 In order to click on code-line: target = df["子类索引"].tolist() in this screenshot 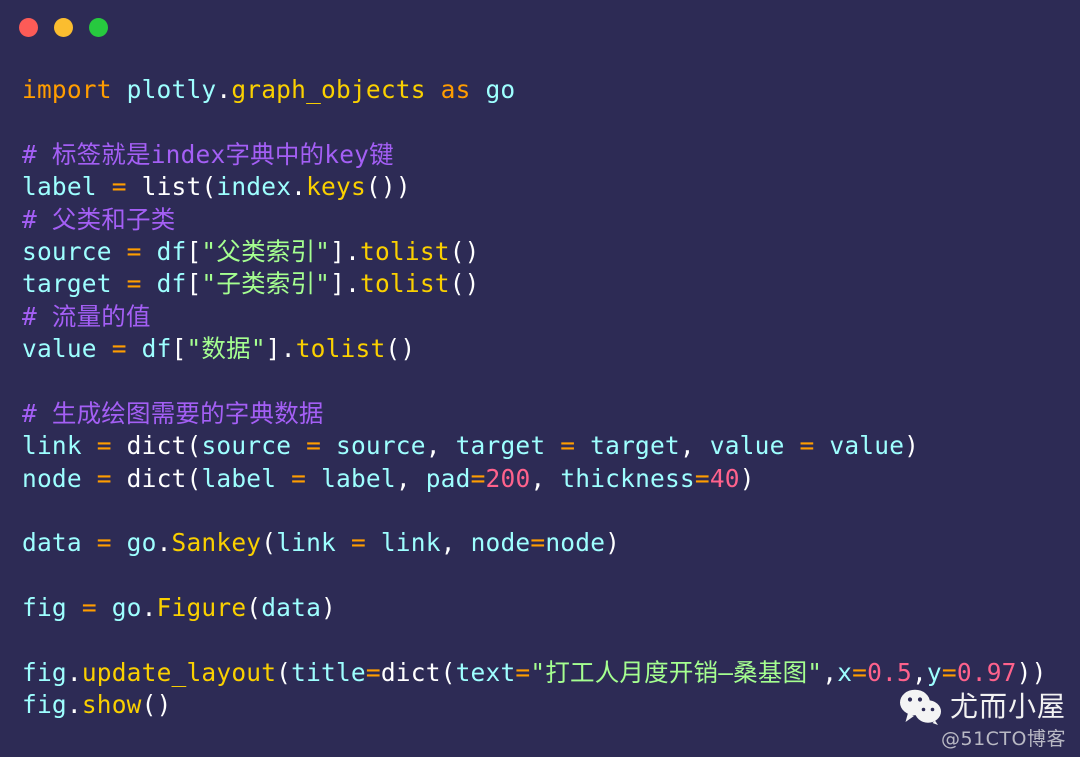, I will do `click(551, 284)`.